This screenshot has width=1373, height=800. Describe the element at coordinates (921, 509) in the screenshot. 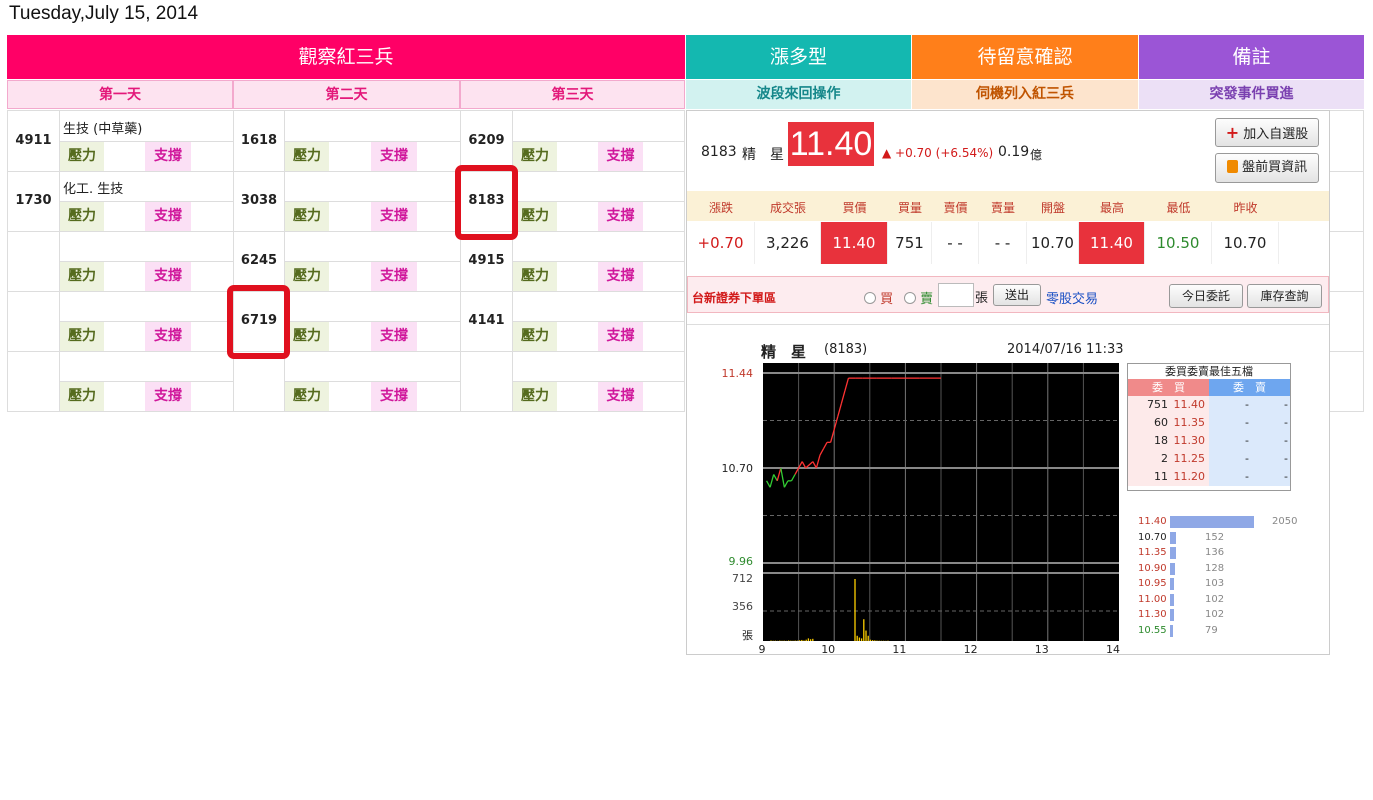

I see `intraday-chart: 11.44 10.70 9.96 712 356 張9 10 11 12 13 14` at that location.